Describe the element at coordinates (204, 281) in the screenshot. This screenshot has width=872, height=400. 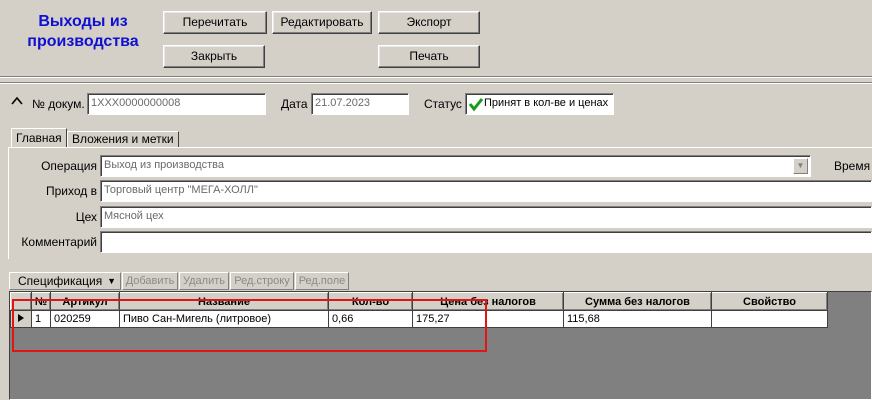
I see `delete-button: Удалить` at that location.